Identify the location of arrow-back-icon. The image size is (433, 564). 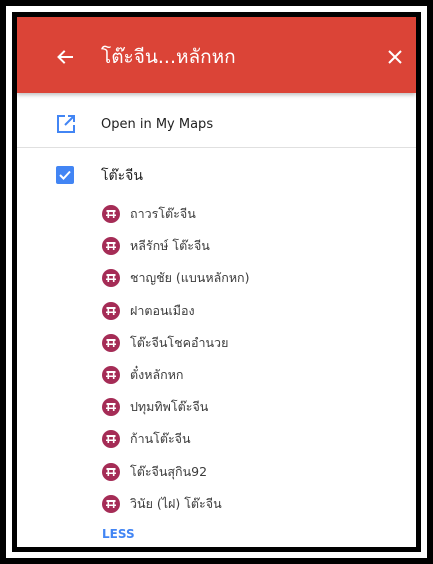
(65, 57).